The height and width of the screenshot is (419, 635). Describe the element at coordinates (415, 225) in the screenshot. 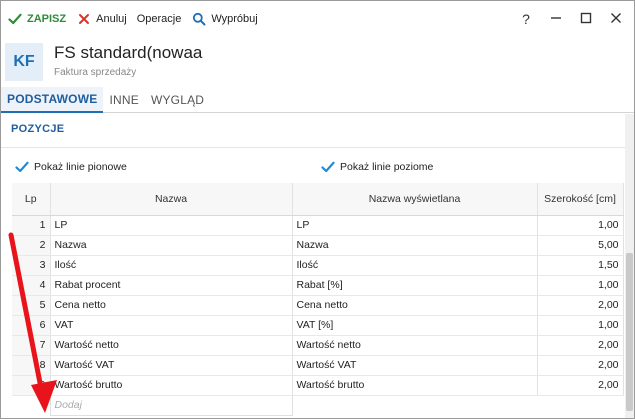

I see `display-name-cell: LP` at that location.